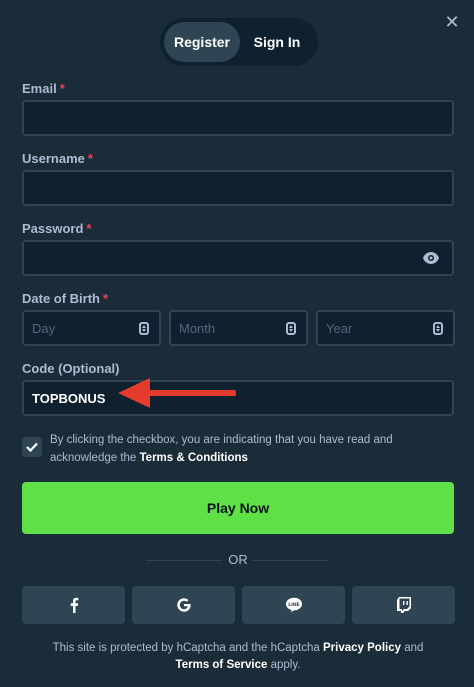  I want to click on divider-line-right, so click(290, 560).